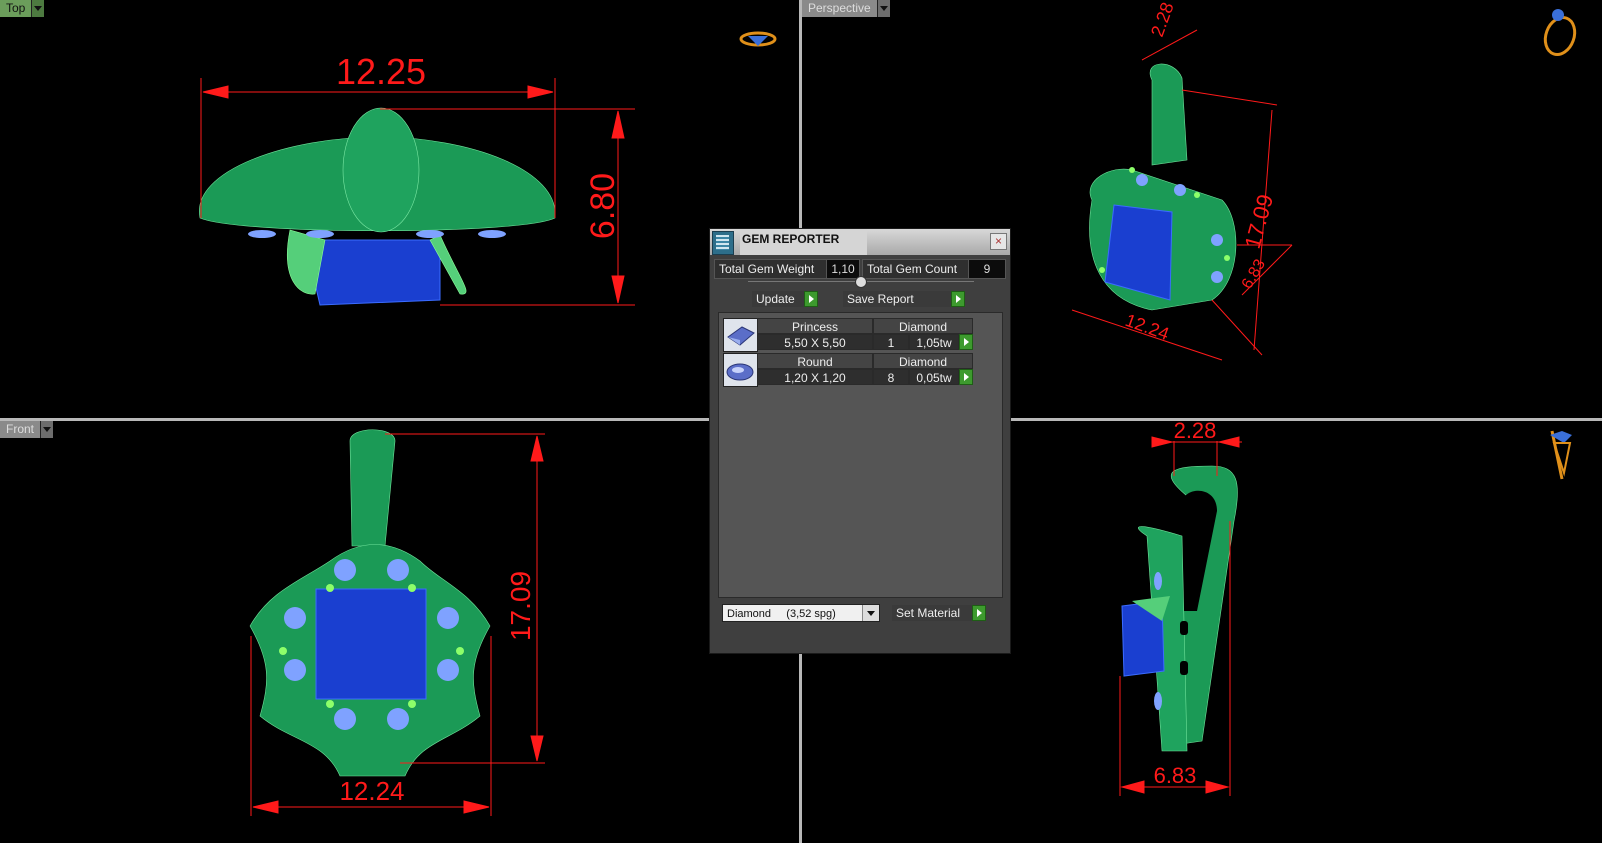  What do you see at coordinates (381, 71) in the screenshot?
I see `dim-top-width: 12.25` at bounding box center [381, 71].